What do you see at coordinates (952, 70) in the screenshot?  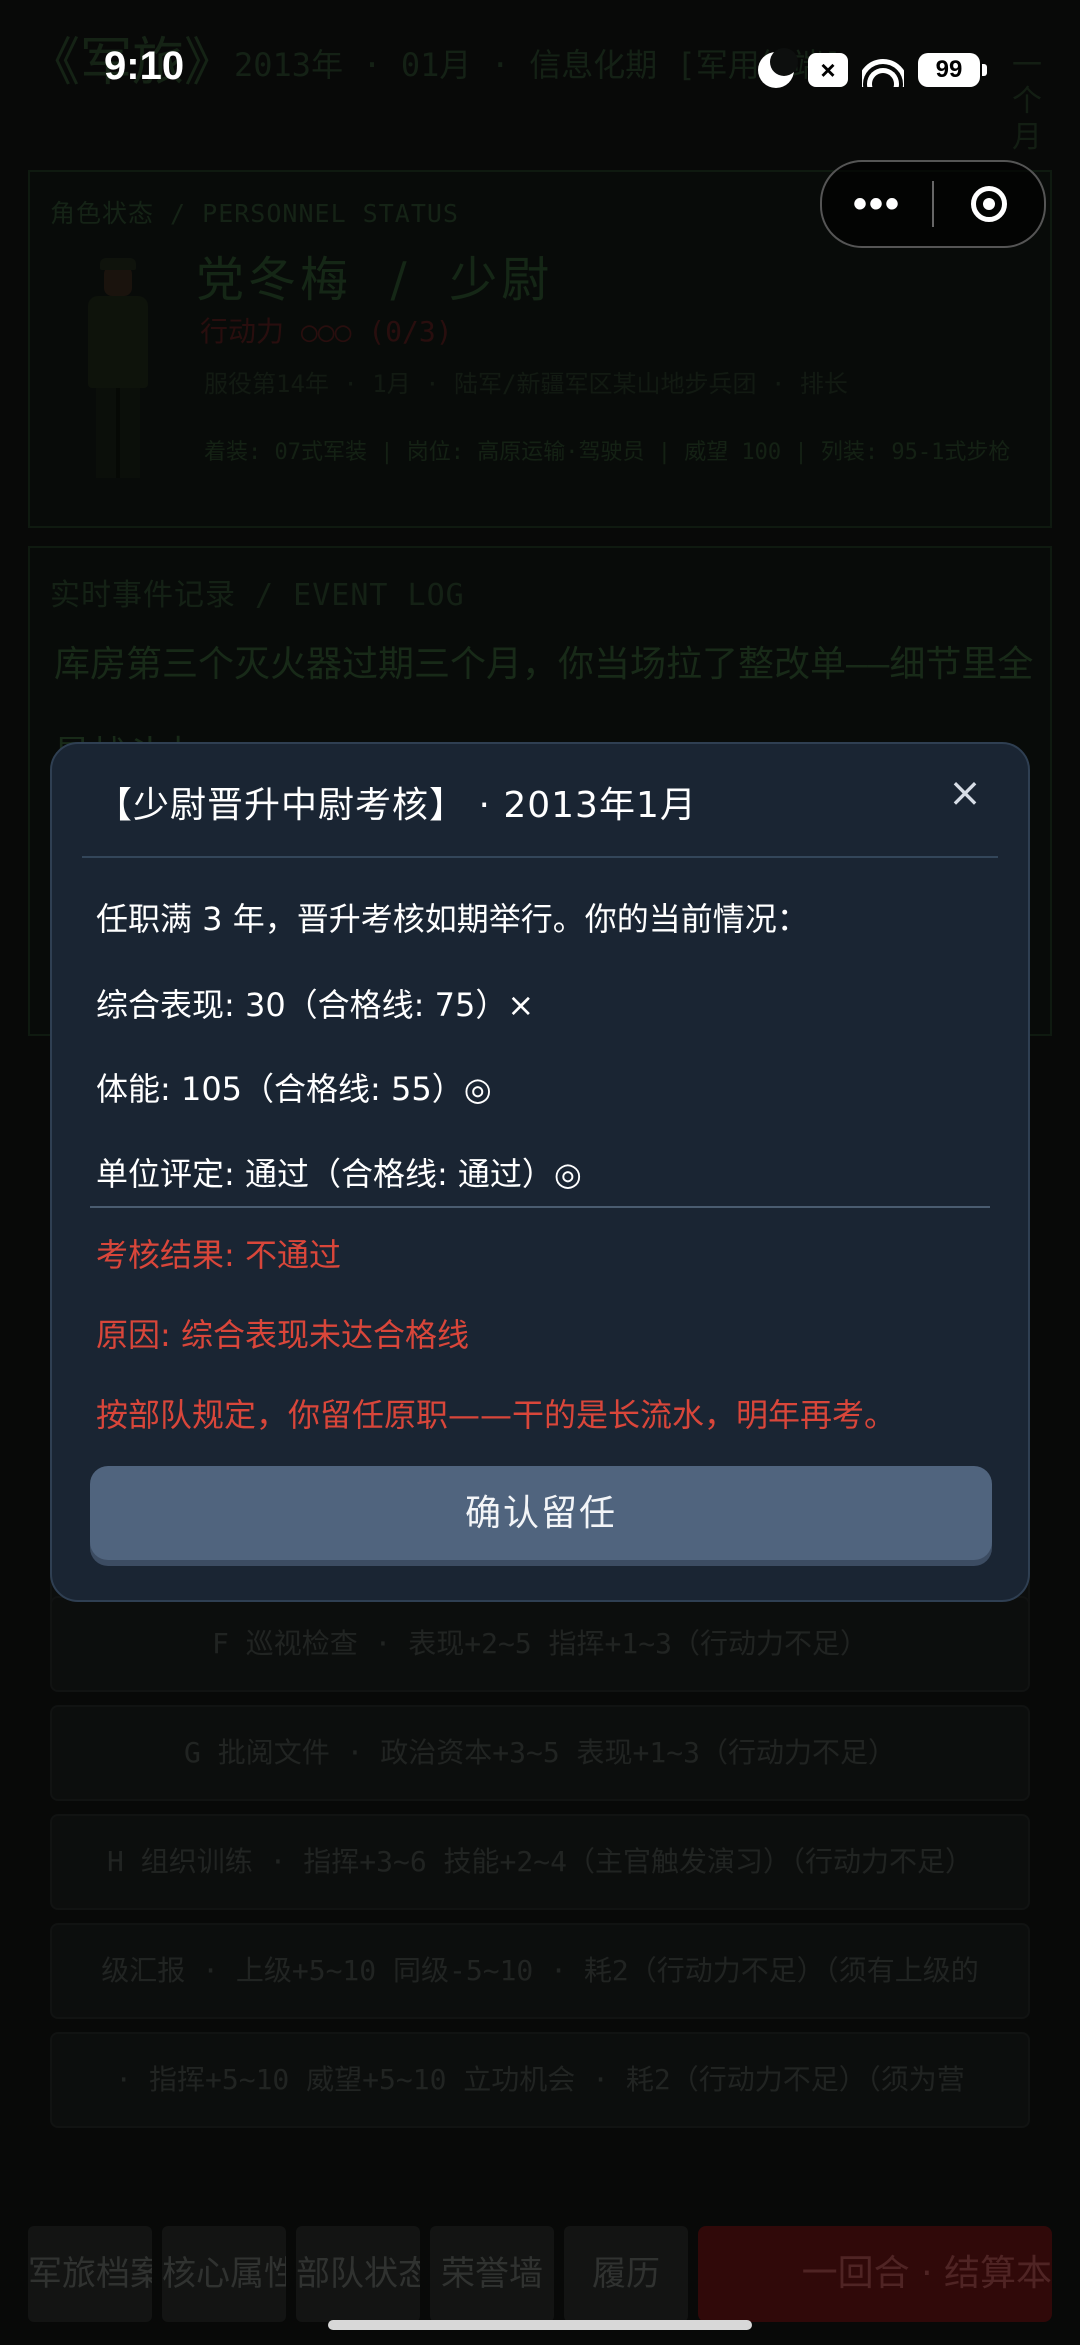 I see `battery-icon: 99` at bounding box center [952, 70].